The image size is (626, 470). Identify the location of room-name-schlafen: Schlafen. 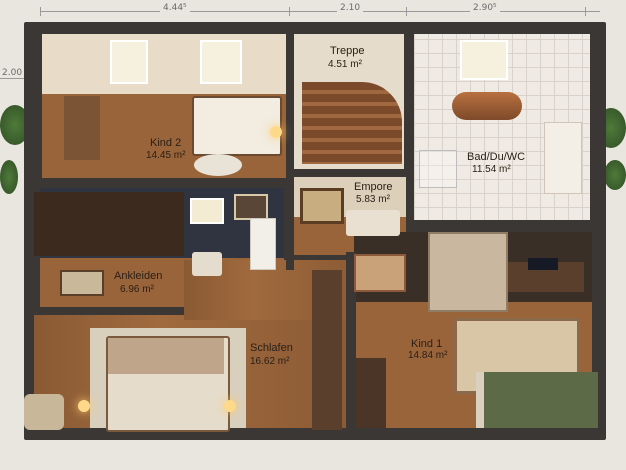
(271, 348).